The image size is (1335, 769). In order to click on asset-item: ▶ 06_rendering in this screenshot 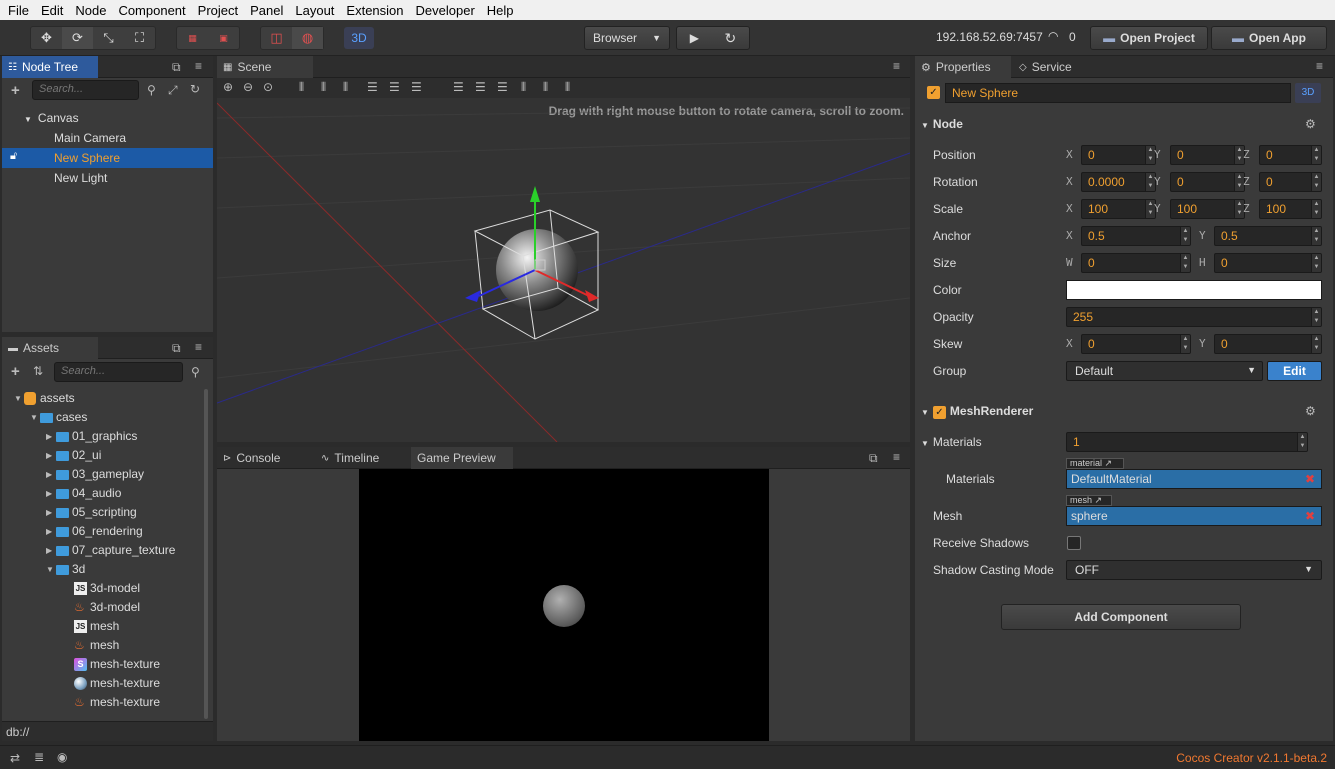, I will do `click(94, 531)`.